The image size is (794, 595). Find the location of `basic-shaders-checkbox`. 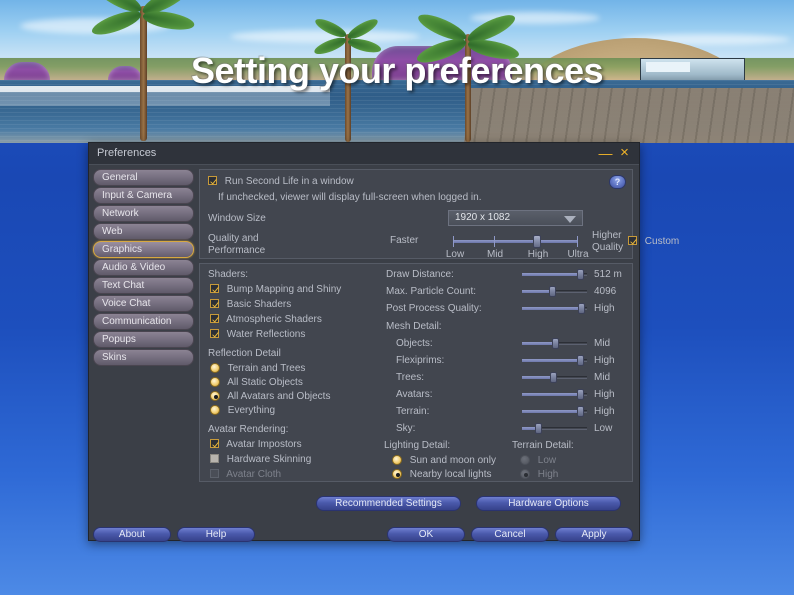

basic-shaders-checkbox is located at coordinates (214, 303).